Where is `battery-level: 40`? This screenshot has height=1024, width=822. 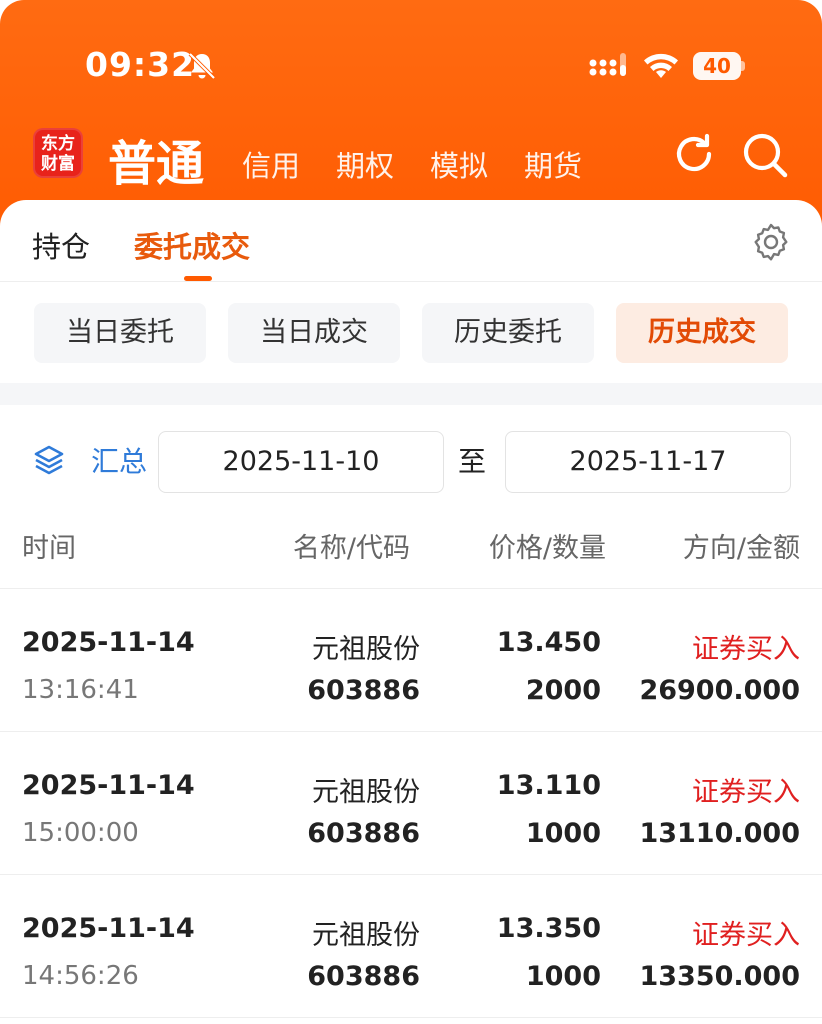 battery-level: 40 is located at coordinates (717, 66).